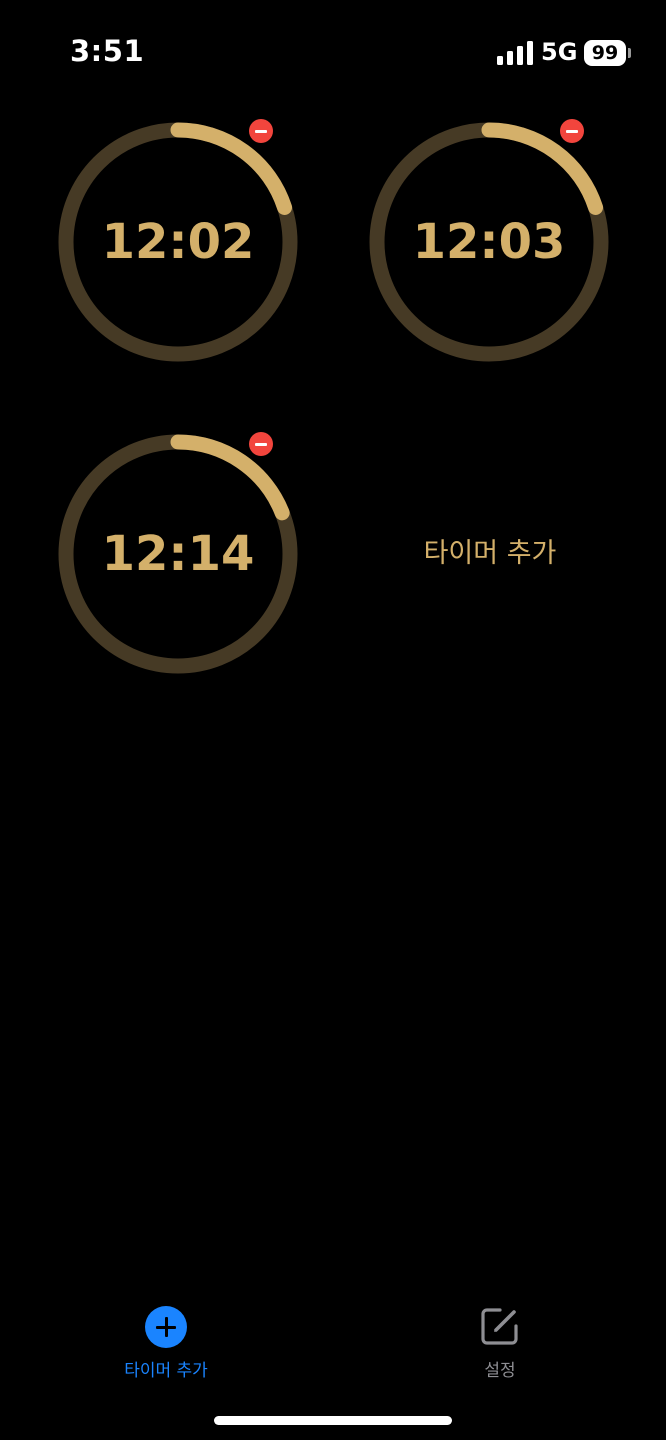  I want to click on tab-settings: 설정, so click(500, 1341).